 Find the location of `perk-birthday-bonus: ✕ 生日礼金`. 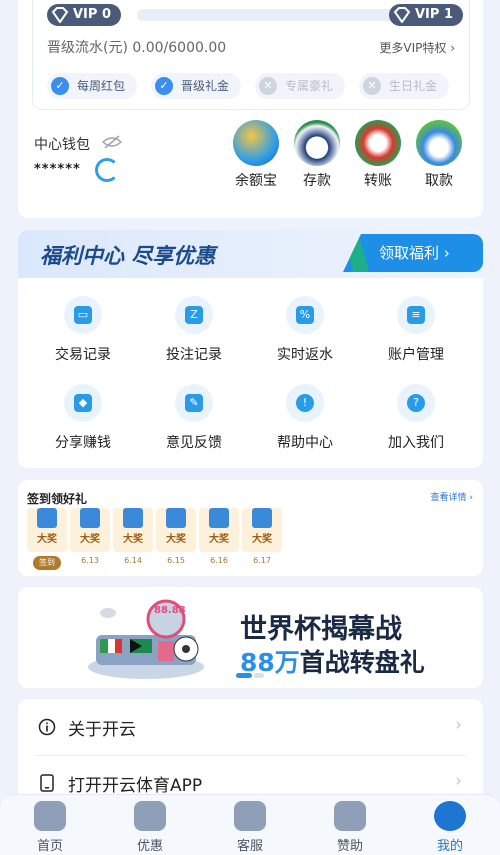

perk-birthday-bonus: ✕ 生日礼金 is located at coordinates (404, 86).